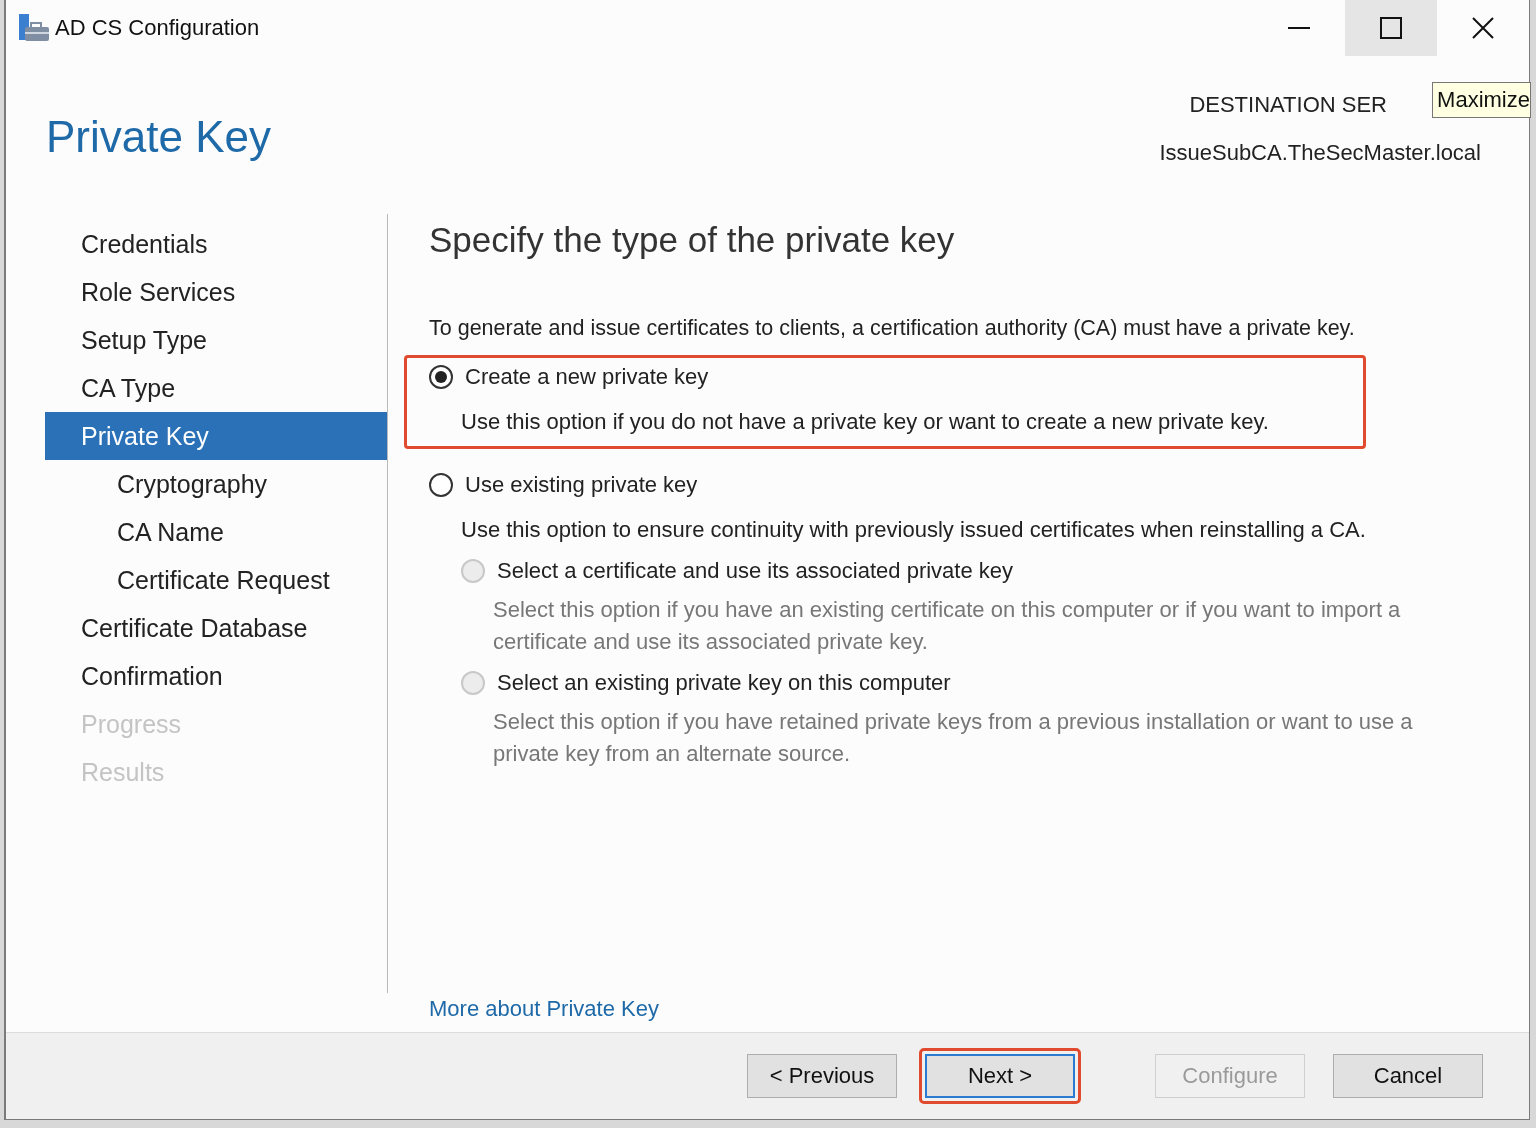  Describe the element at coordinates (755, 571) in the screenshot. I see `option-label: Select a certificate and use its associated private key` at that location.